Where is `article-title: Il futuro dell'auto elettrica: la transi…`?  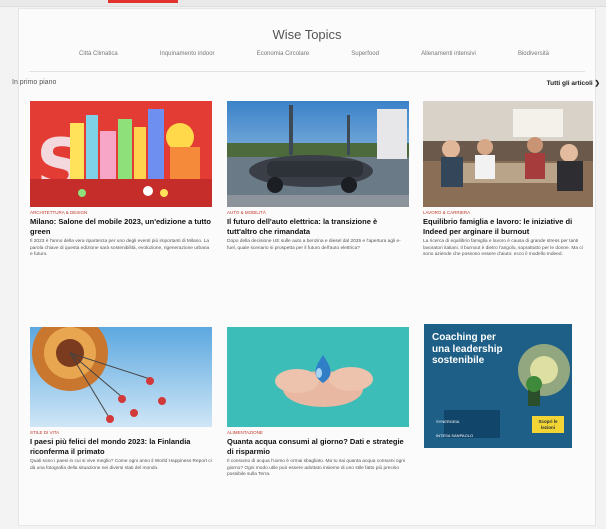
article-title: Il futuro dell'auto elettrica: la transi… is located at coordinates (318, 226).